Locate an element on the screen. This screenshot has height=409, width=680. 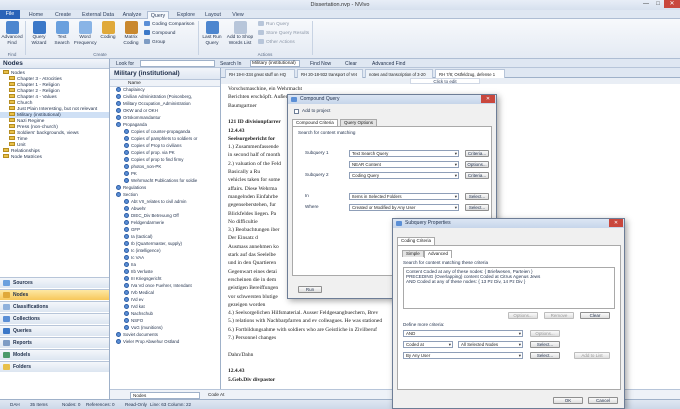
document-line: 2.) valuation of the Feld is located at coordinates (254, 164).